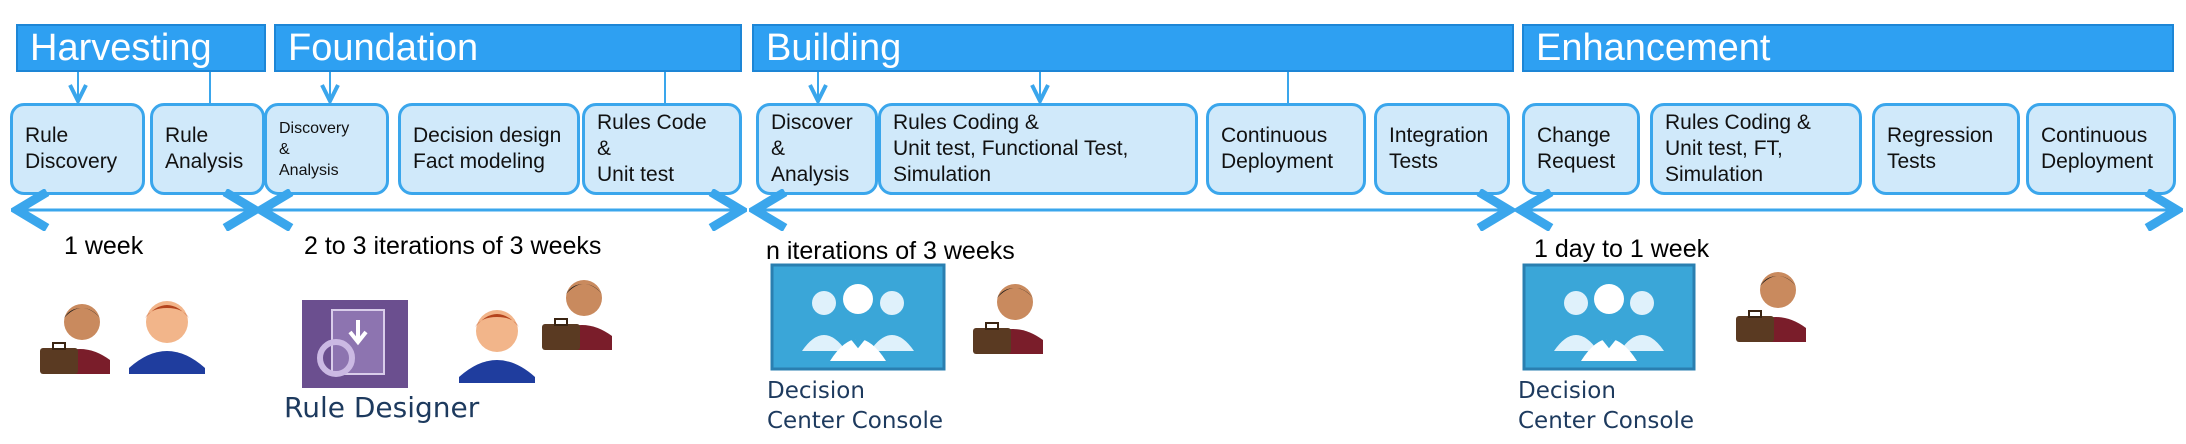  I want to click on tool-label-decision-center-building: Decision Center Console, so click(855, 406).